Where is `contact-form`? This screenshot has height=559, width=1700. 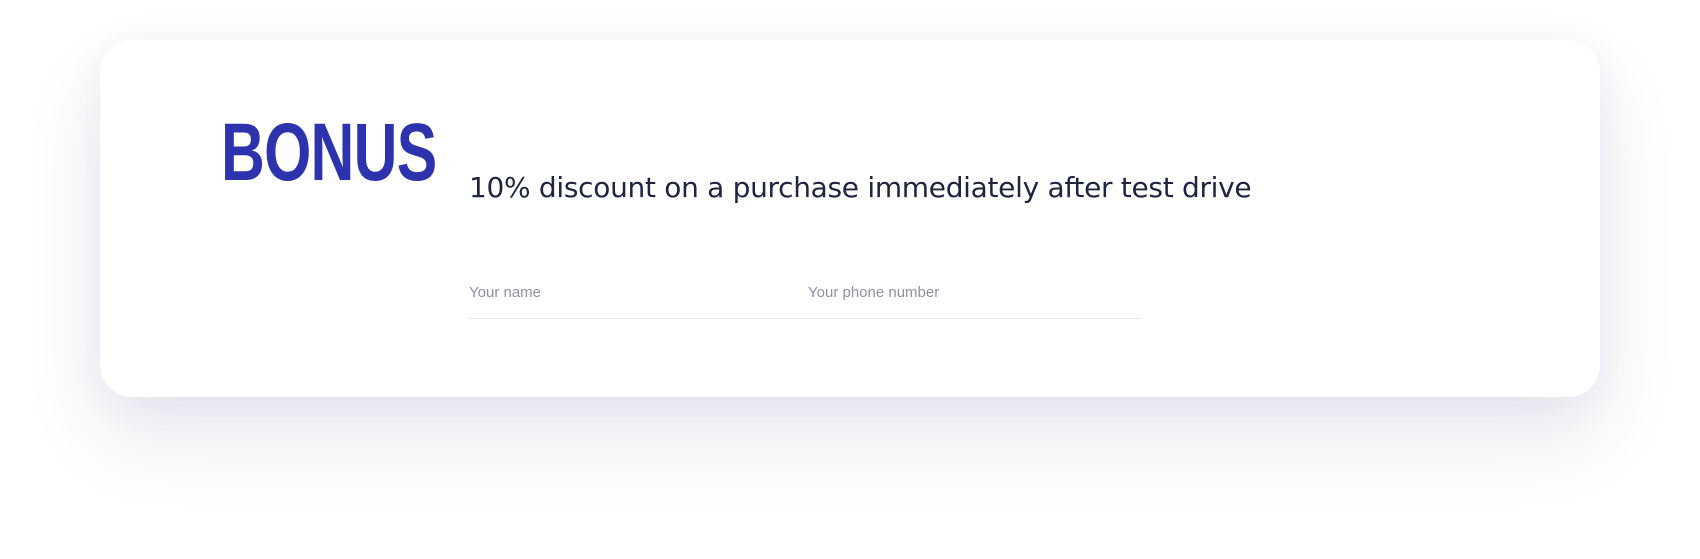 contact-form is located at coordinates (805, 293).